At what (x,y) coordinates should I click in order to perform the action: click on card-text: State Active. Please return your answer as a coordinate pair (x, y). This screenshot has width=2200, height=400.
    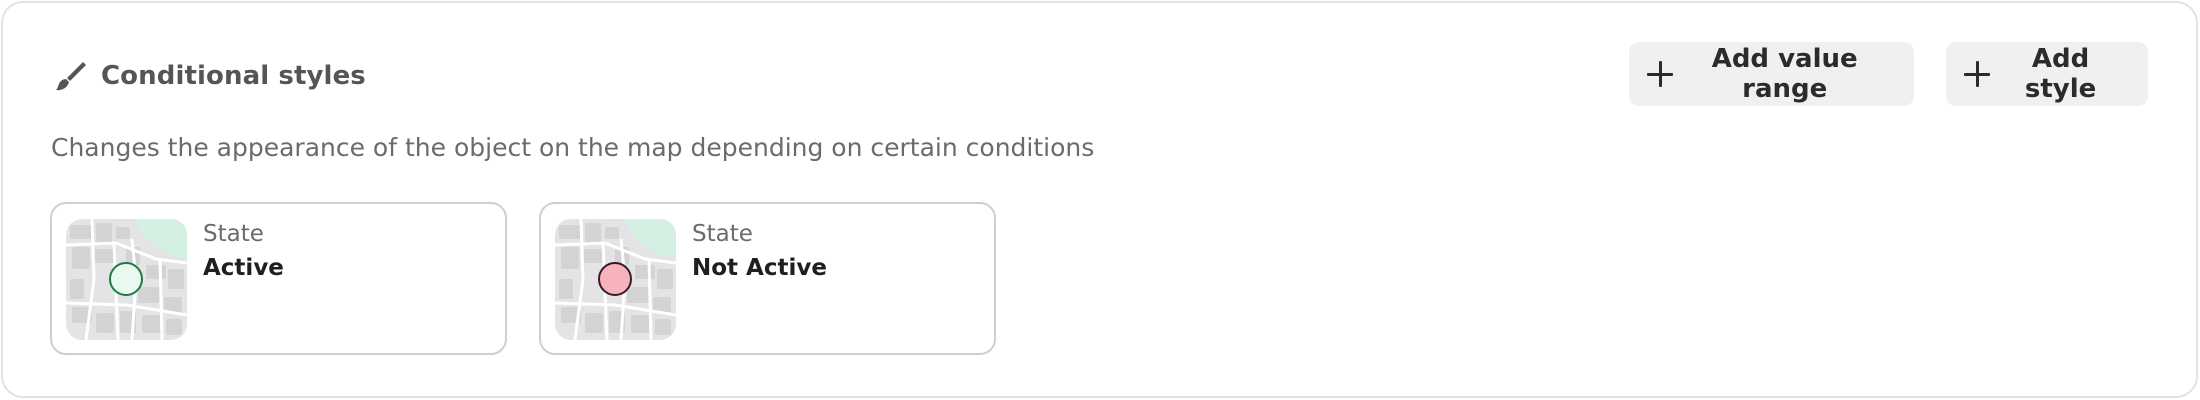
    Looking at the image, I should click on (243, 251).